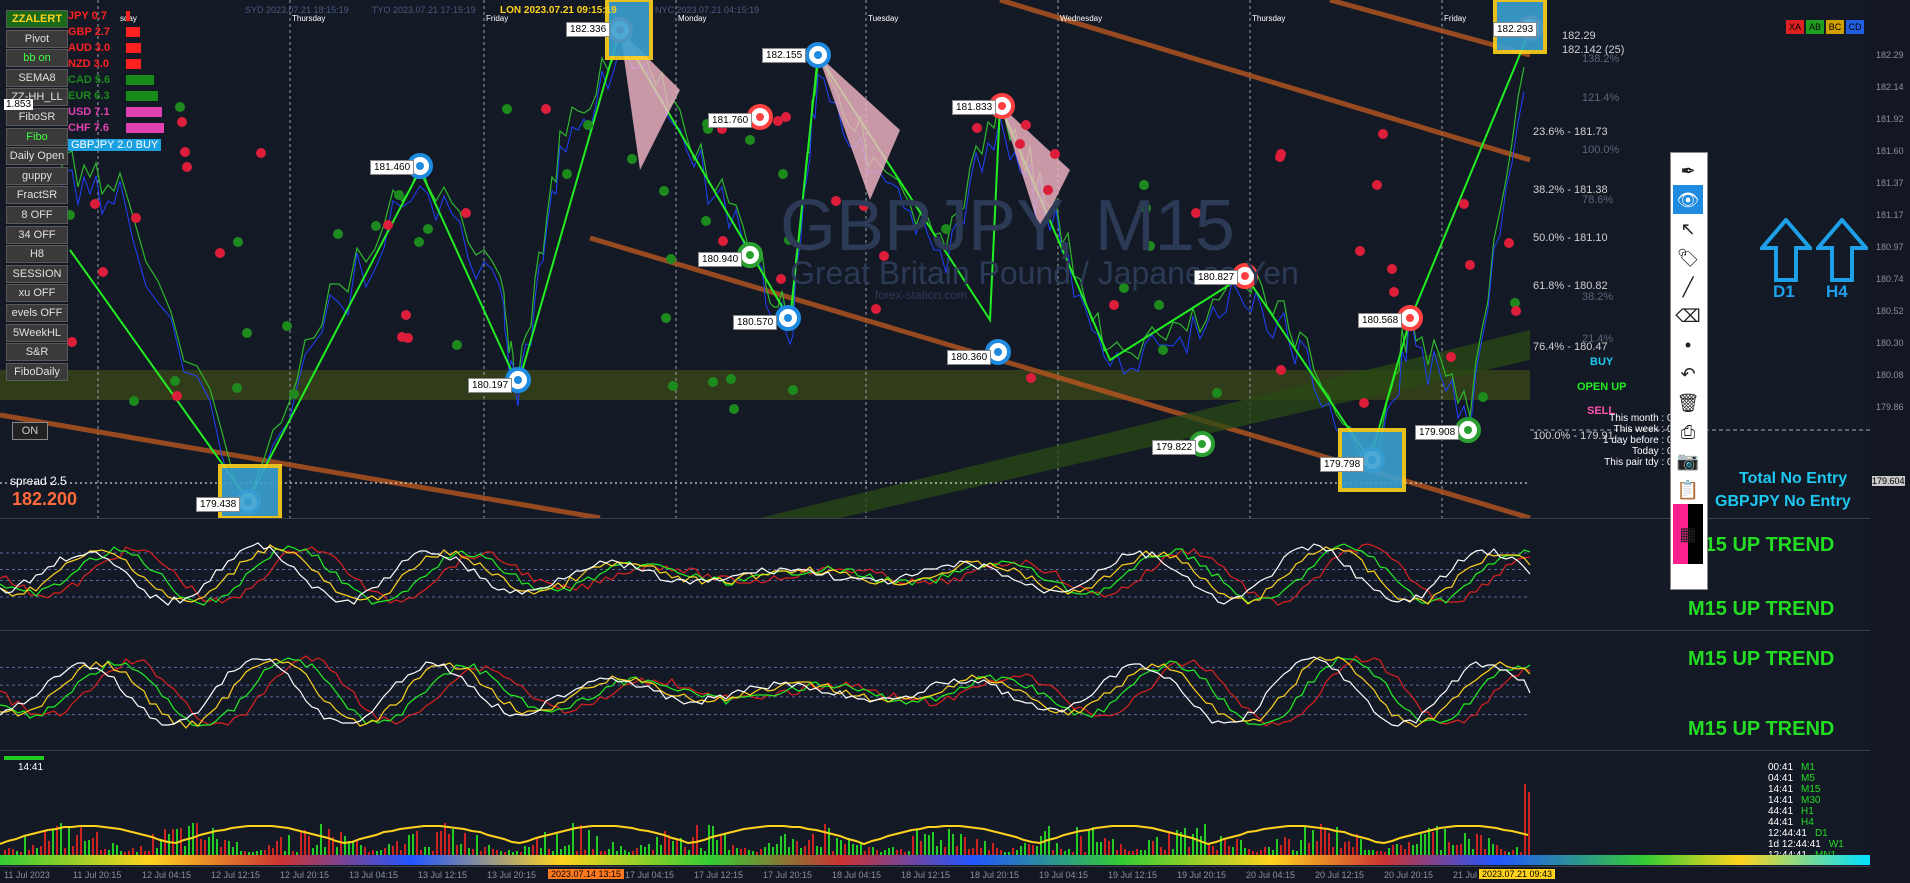 Image resolution: width=1910 pixels, height=883 pixels. Describe the element at coordinates (586, 874) in the screenshot. I see `x-highlight-left: 2023.07.14 13:15` at that location.